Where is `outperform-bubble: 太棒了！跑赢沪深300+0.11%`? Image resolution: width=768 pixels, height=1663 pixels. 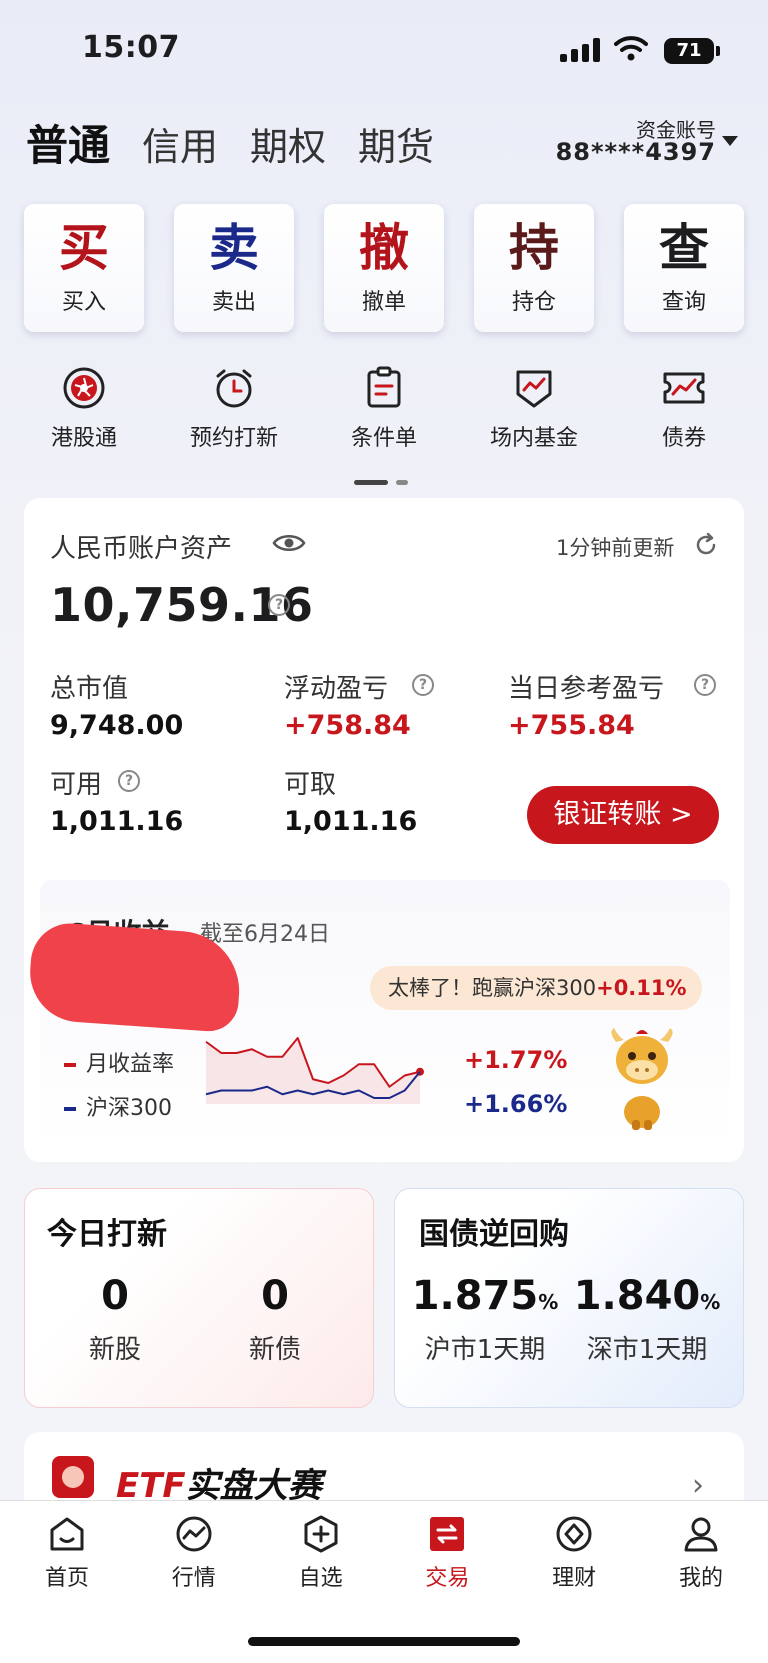
outperform-bubble: 太棒了！跑赢沪深300+0.11% is located at coordinates (536, 988).